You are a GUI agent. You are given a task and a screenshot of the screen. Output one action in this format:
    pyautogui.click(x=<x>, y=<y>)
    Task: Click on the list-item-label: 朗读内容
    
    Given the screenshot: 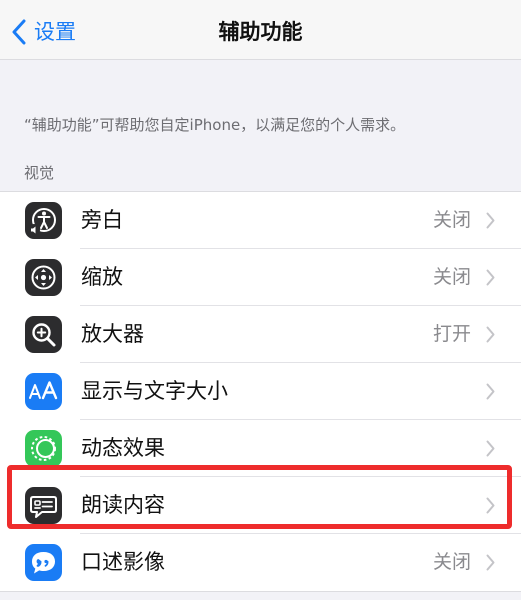 What is the action you would take?
    pyautogui.click(x=123, y=505)
    